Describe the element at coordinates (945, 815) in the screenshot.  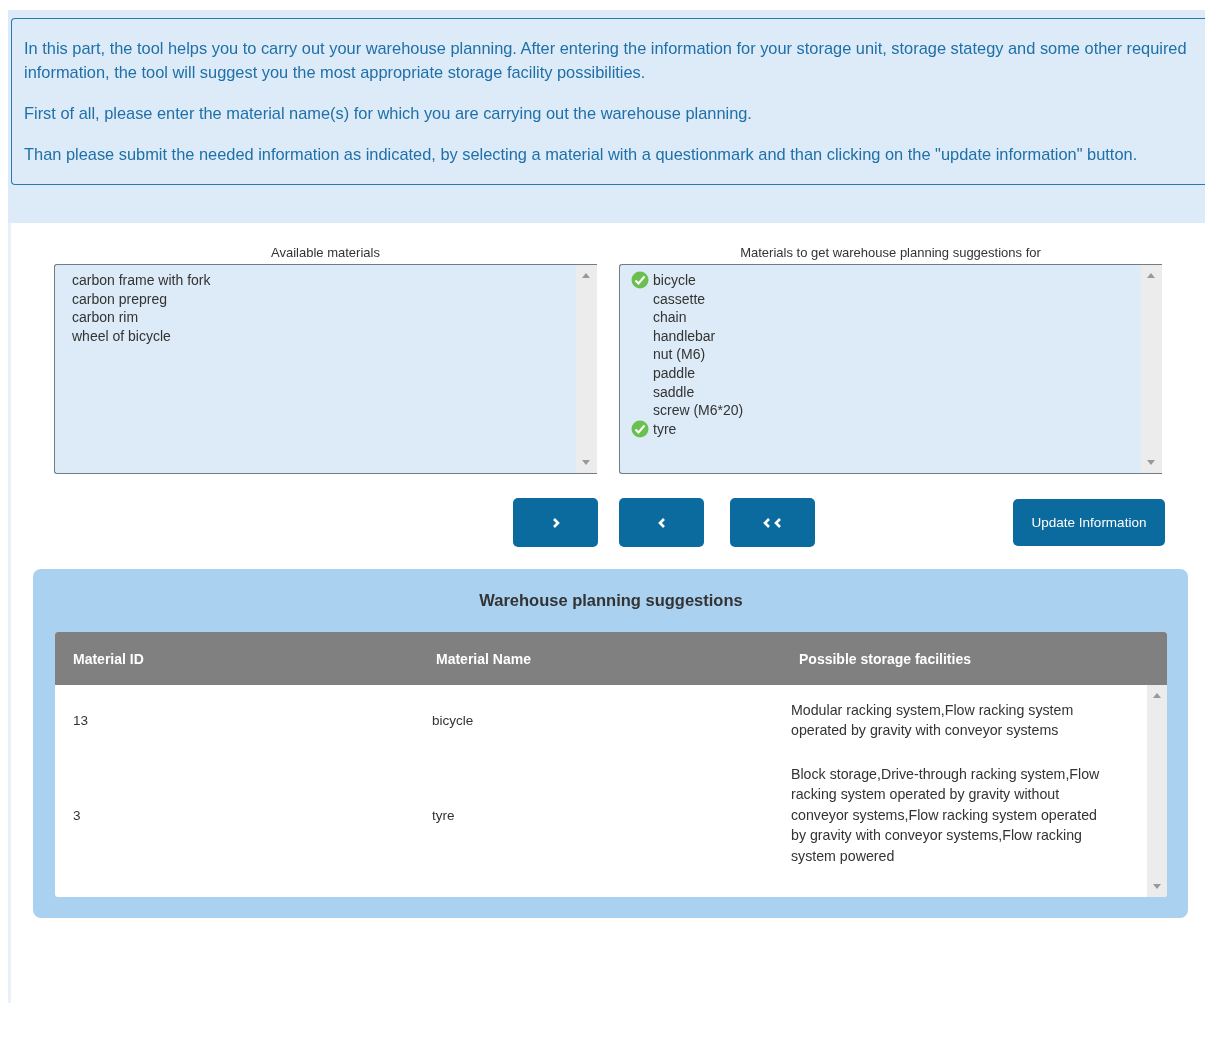
I see `table-cell-text: Block storage,Drive-through racking system,Flow racking system operated by gravity without conveyor systems,Flow racking system operated by gravity with conveyor systems,Flow racking system powered` at that location.